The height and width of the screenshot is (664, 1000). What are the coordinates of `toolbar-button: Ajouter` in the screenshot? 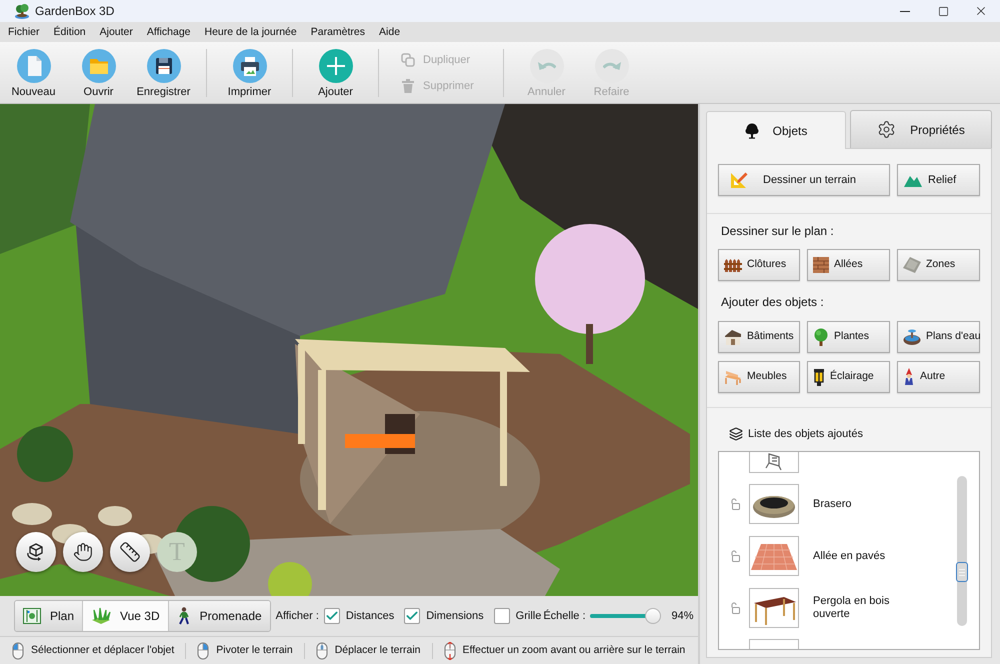 It's located at (335, 72).